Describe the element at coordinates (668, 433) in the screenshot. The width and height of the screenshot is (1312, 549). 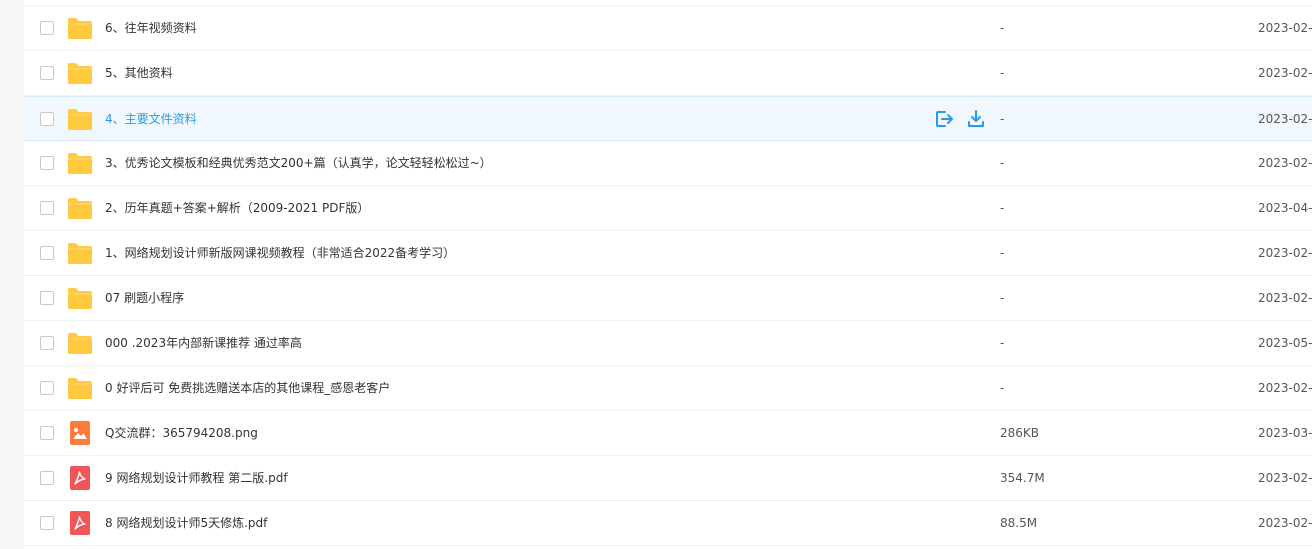
I see `file-row: Q交流群：365794208.png 286KB 2023-03-2` at that location.